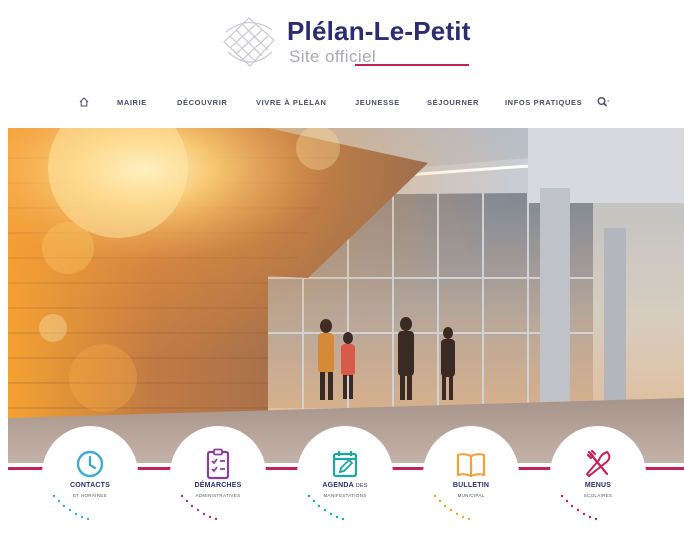  I want to click on quick-link-title-main: AGENDA, so click(338, 485).